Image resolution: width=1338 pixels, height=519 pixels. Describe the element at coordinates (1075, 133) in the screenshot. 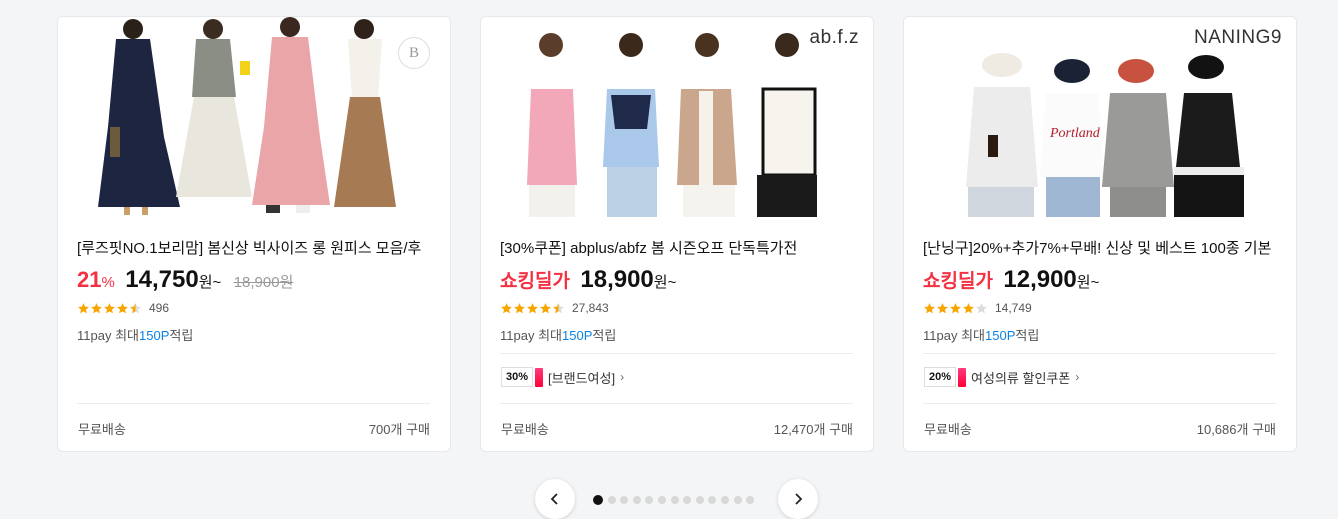

I see `svg-text: Portland` at that location.